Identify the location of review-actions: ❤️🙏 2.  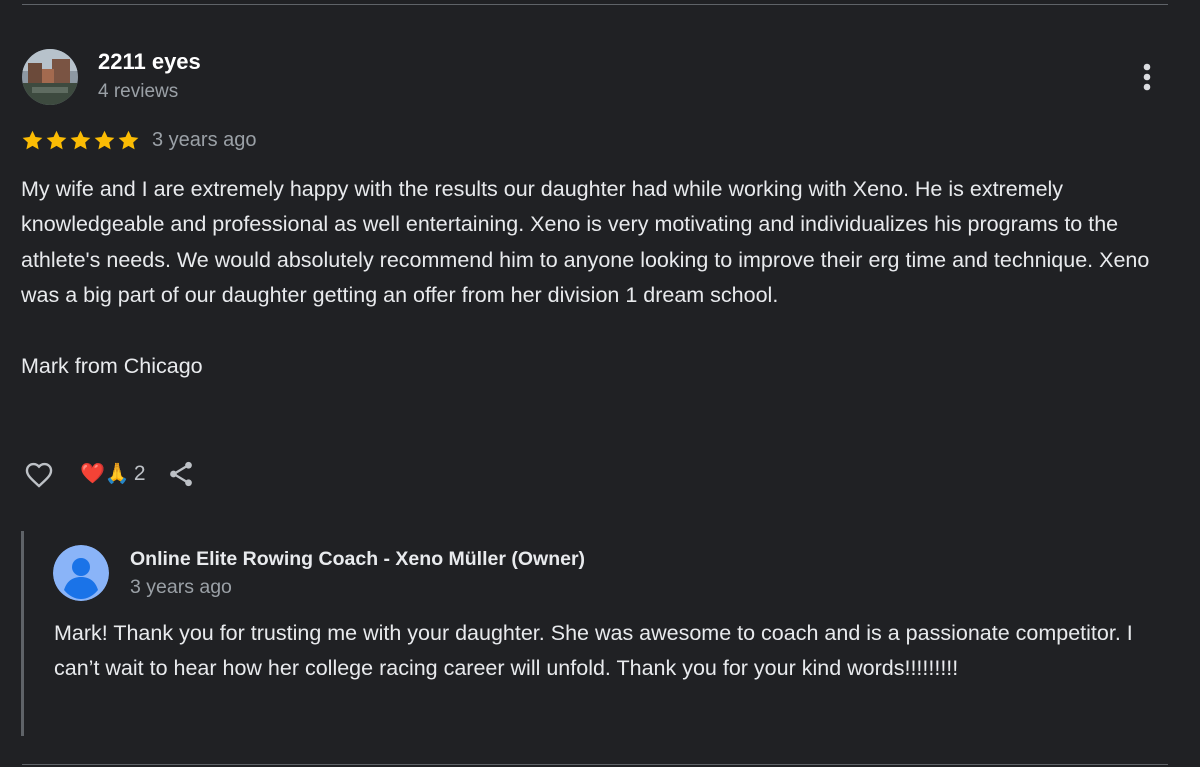
(109, 474).